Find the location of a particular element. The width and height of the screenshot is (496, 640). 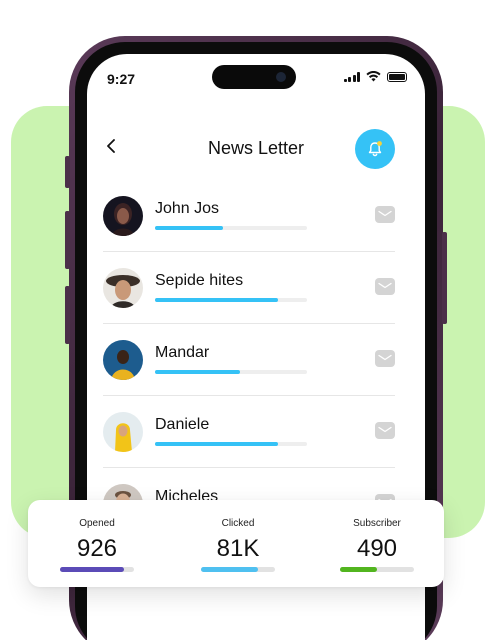

stats-card: Opened 926 Clicked 81K Subscriber 490 is located at coordinates (236, 543).